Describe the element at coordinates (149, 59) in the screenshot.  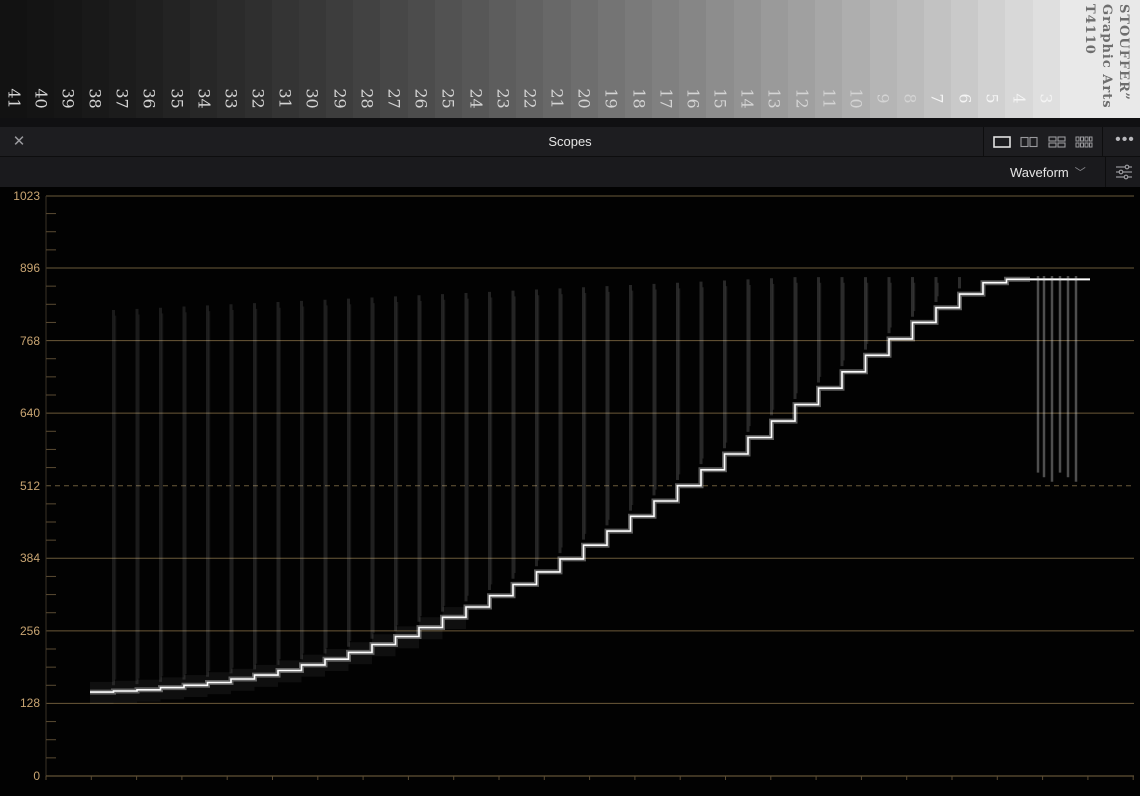
I see `wedge-patch: 36` at that location.